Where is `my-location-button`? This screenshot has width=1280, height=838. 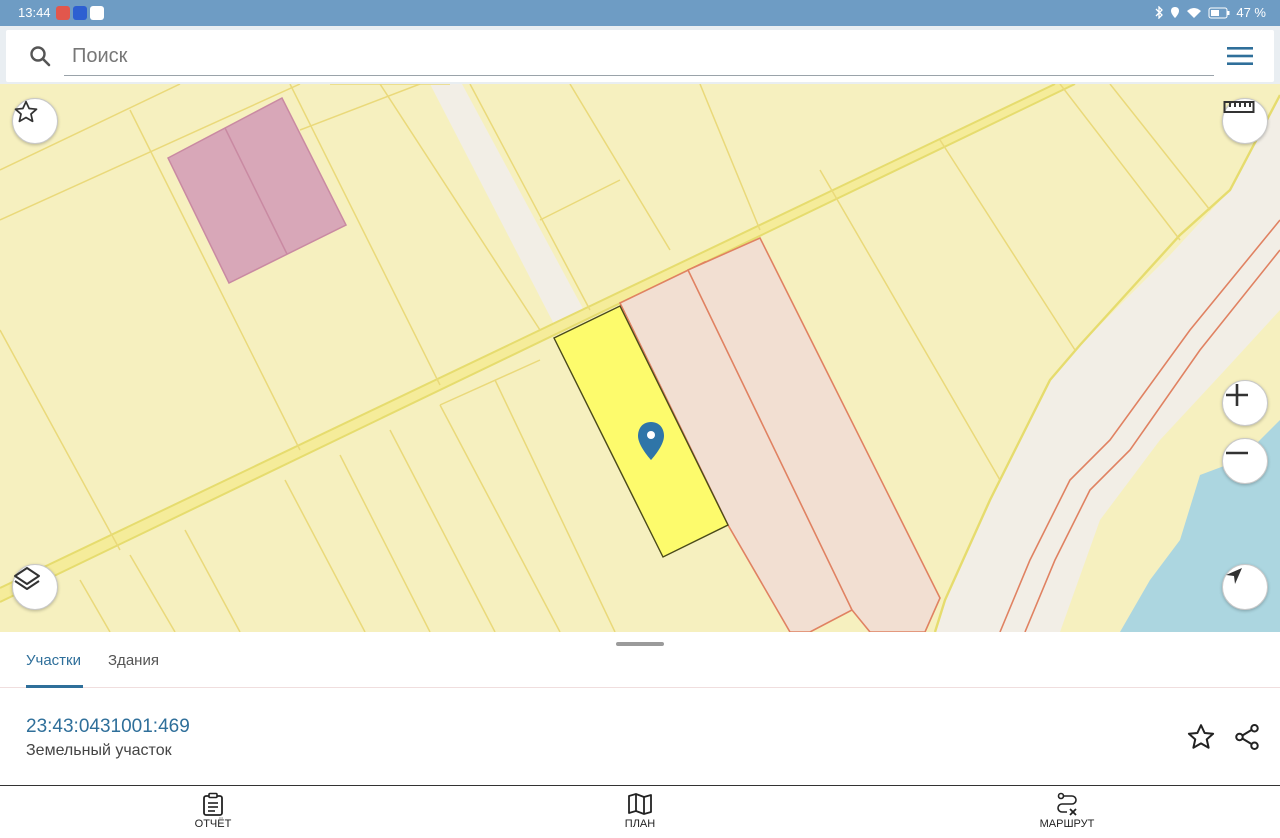
my-location-button is located at coordinates (1245, 587).